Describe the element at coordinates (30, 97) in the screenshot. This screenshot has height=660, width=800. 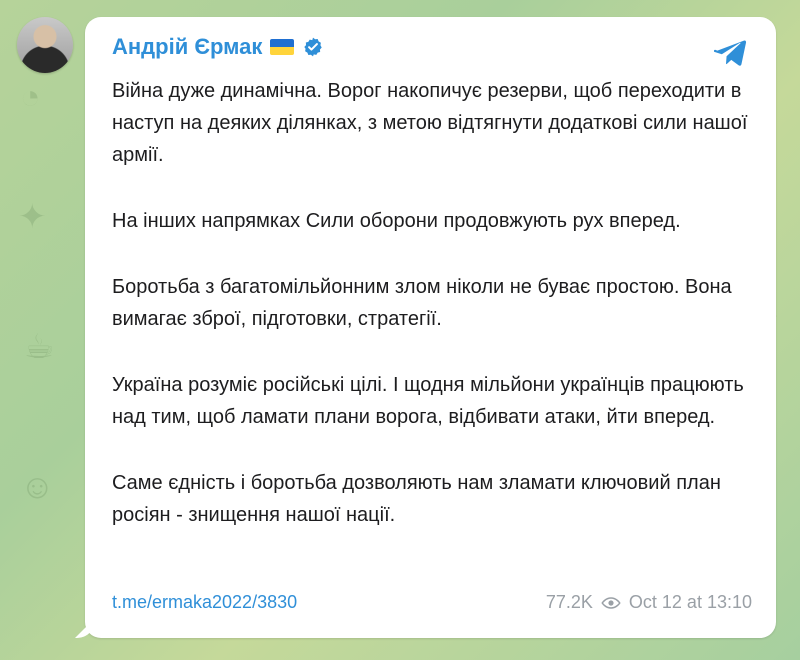
I see `background-doodle-1: ◔` at that location.